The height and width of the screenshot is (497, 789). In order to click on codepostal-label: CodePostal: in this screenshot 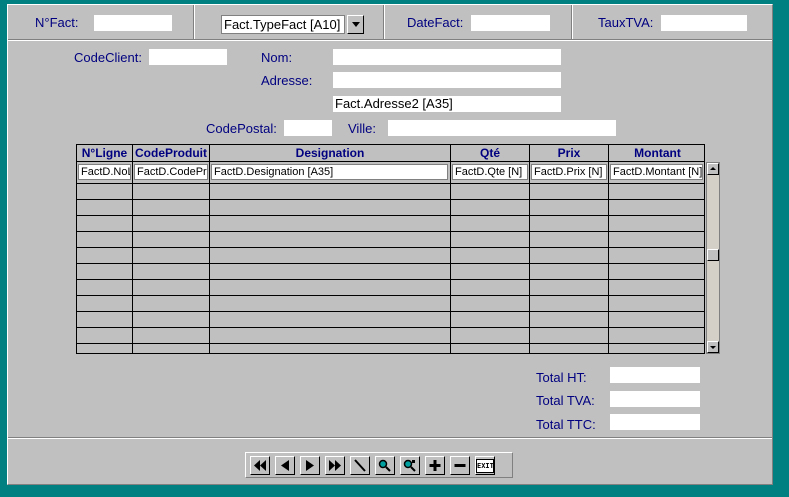, I will do `click(241, 128)`.